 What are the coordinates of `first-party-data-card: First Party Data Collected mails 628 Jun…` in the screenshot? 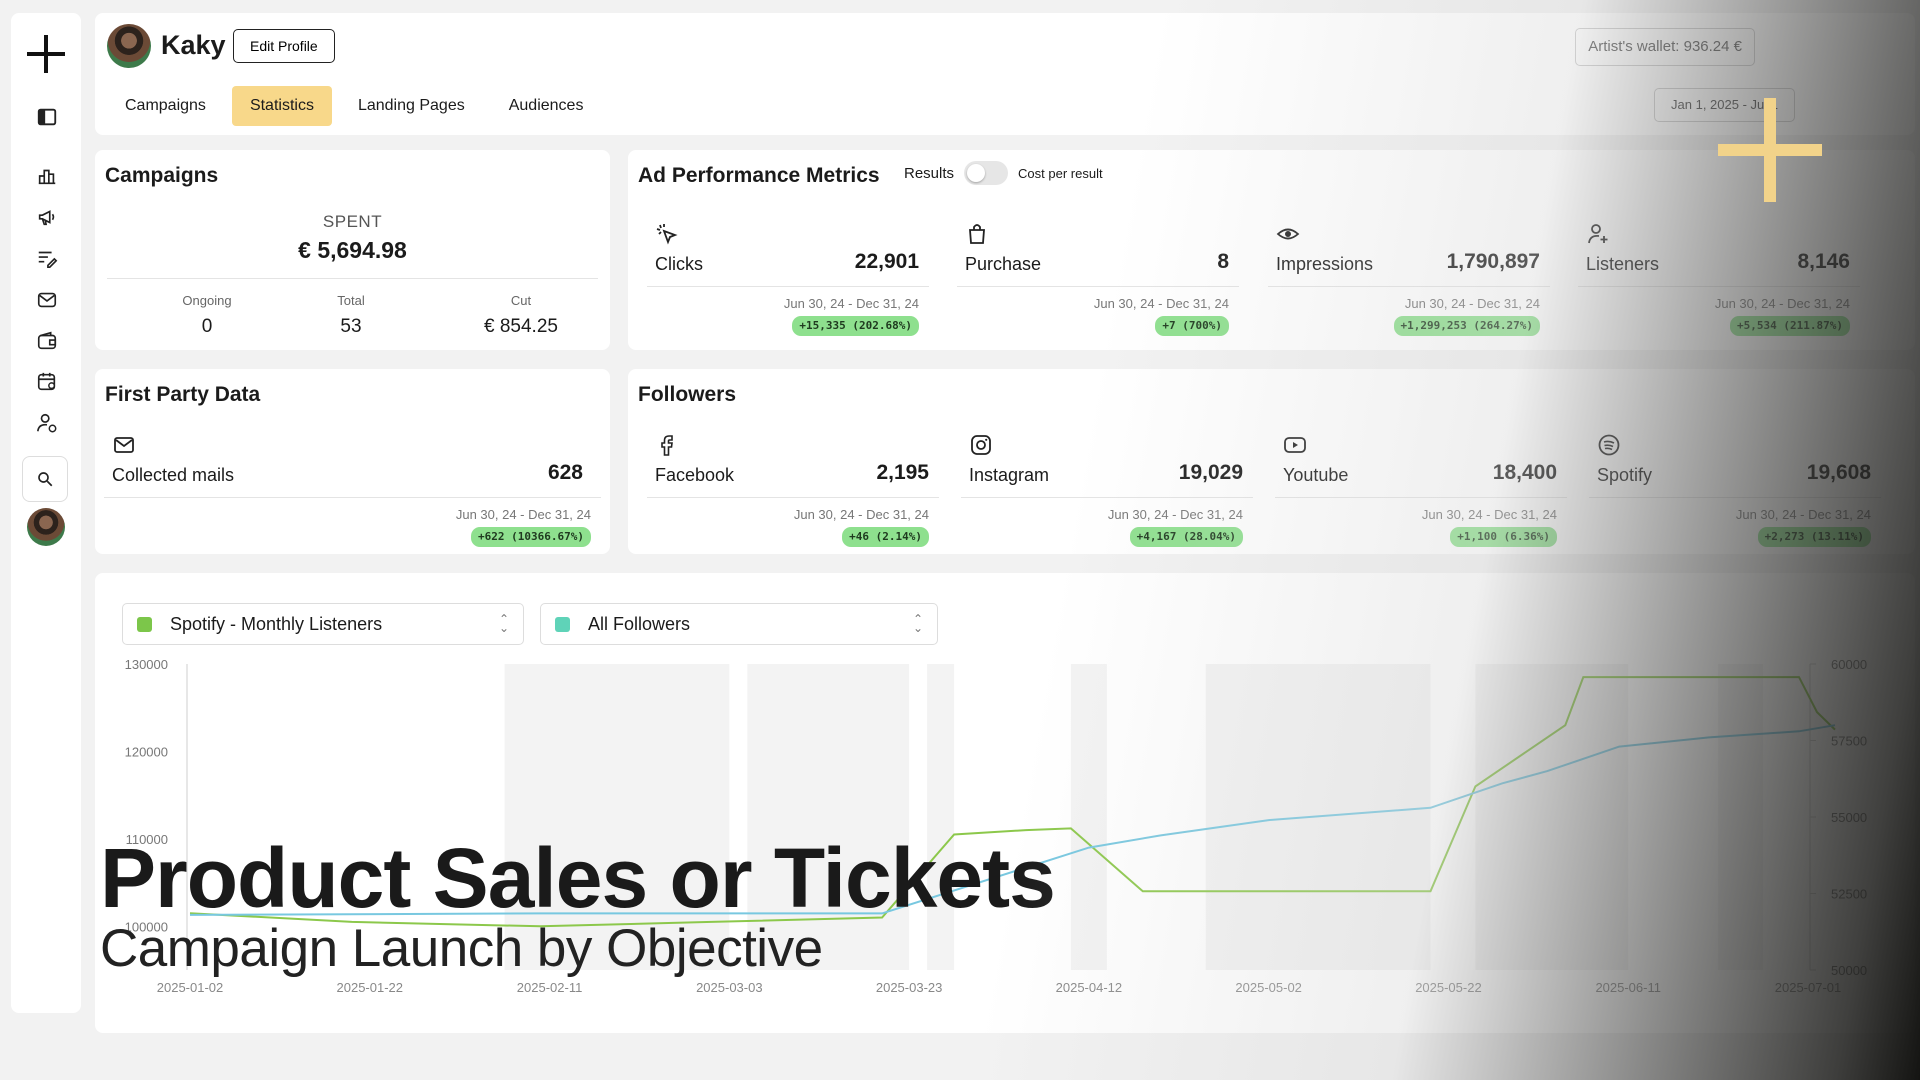 It's located at (352, 461).